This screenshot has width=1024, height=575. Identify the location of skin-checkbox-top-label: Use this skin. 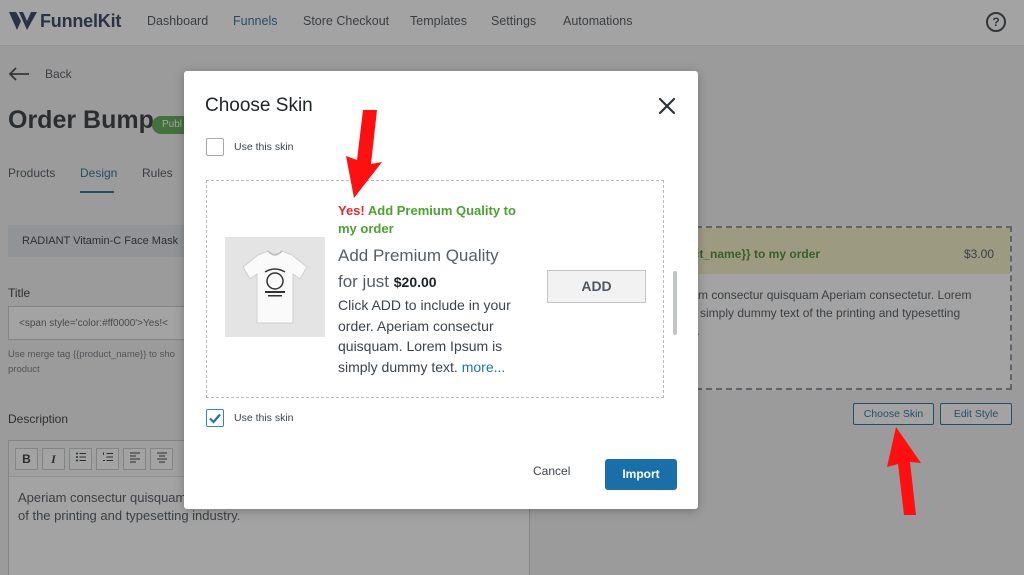
(264, 147).